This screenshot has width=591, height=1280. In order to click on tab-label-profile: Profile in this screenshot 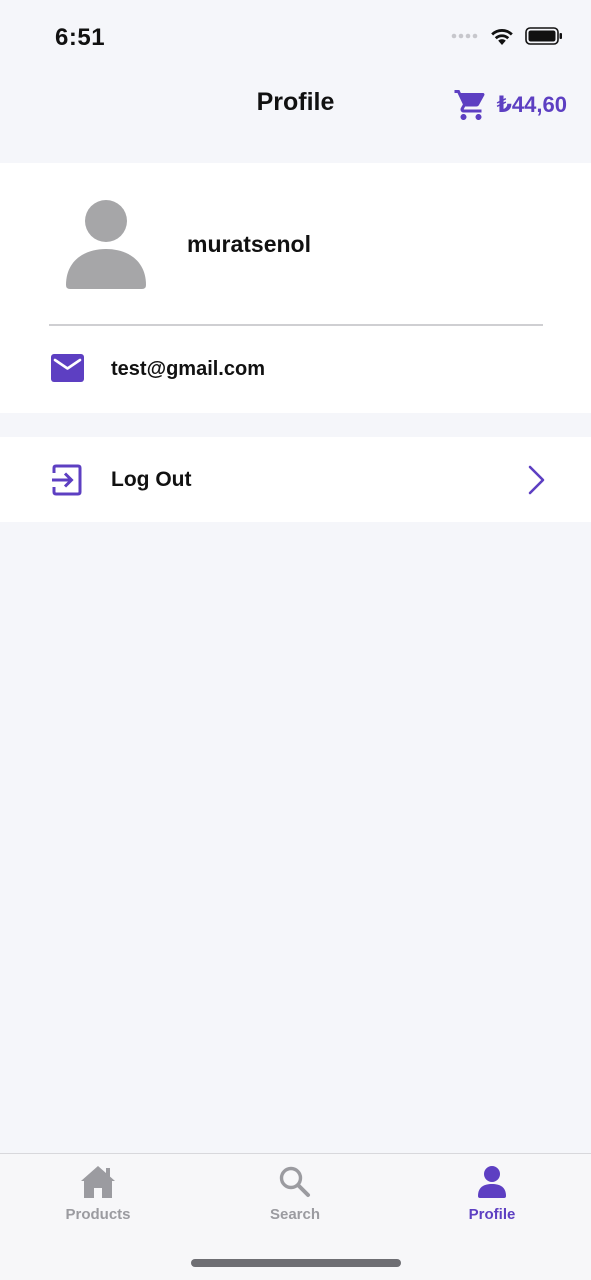, I will do `click(492, 1214)`.